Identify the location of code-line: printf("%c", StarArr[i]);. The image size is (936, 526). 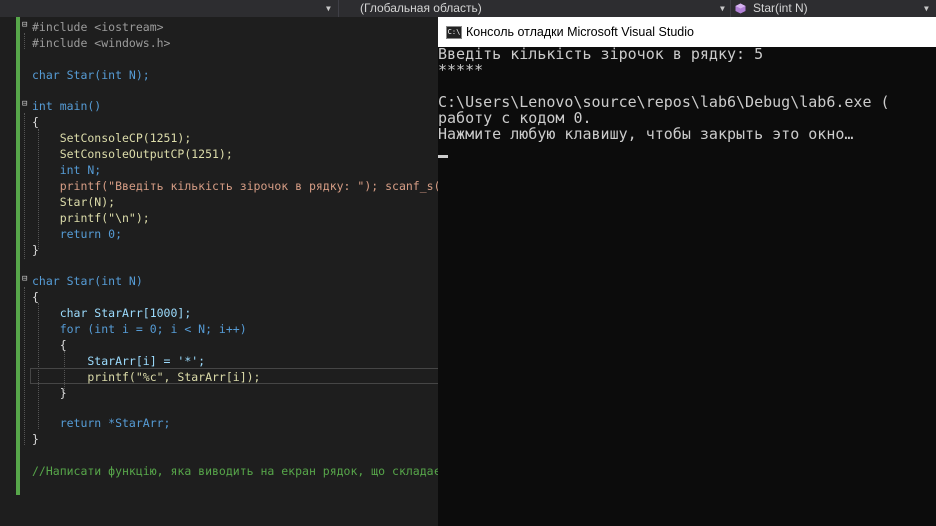
(146, 377).